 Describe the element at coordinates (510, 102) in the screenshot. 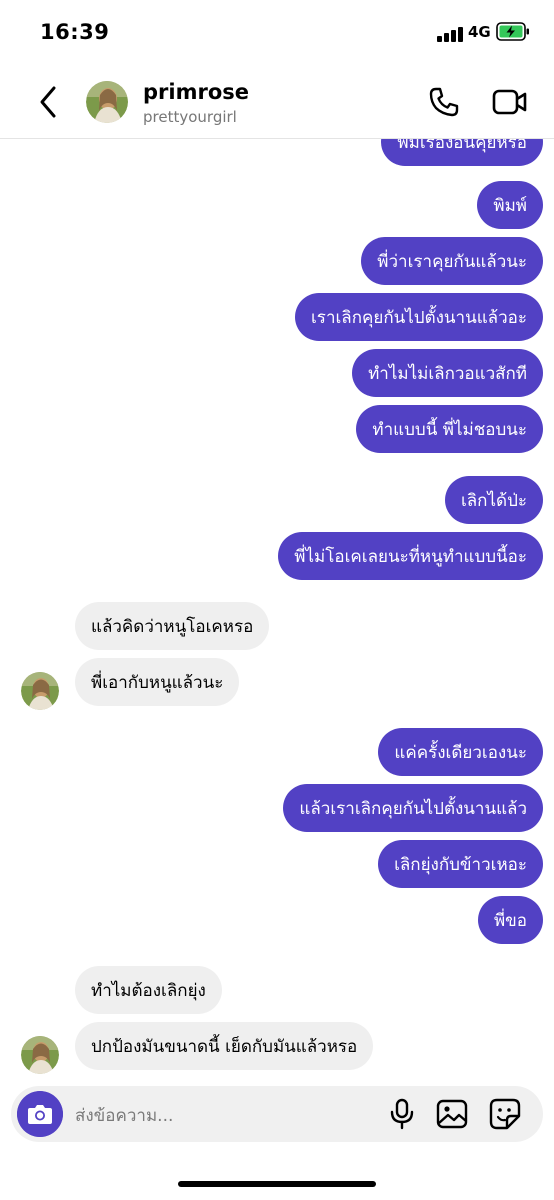

I see `video-camera-icon` at that location.